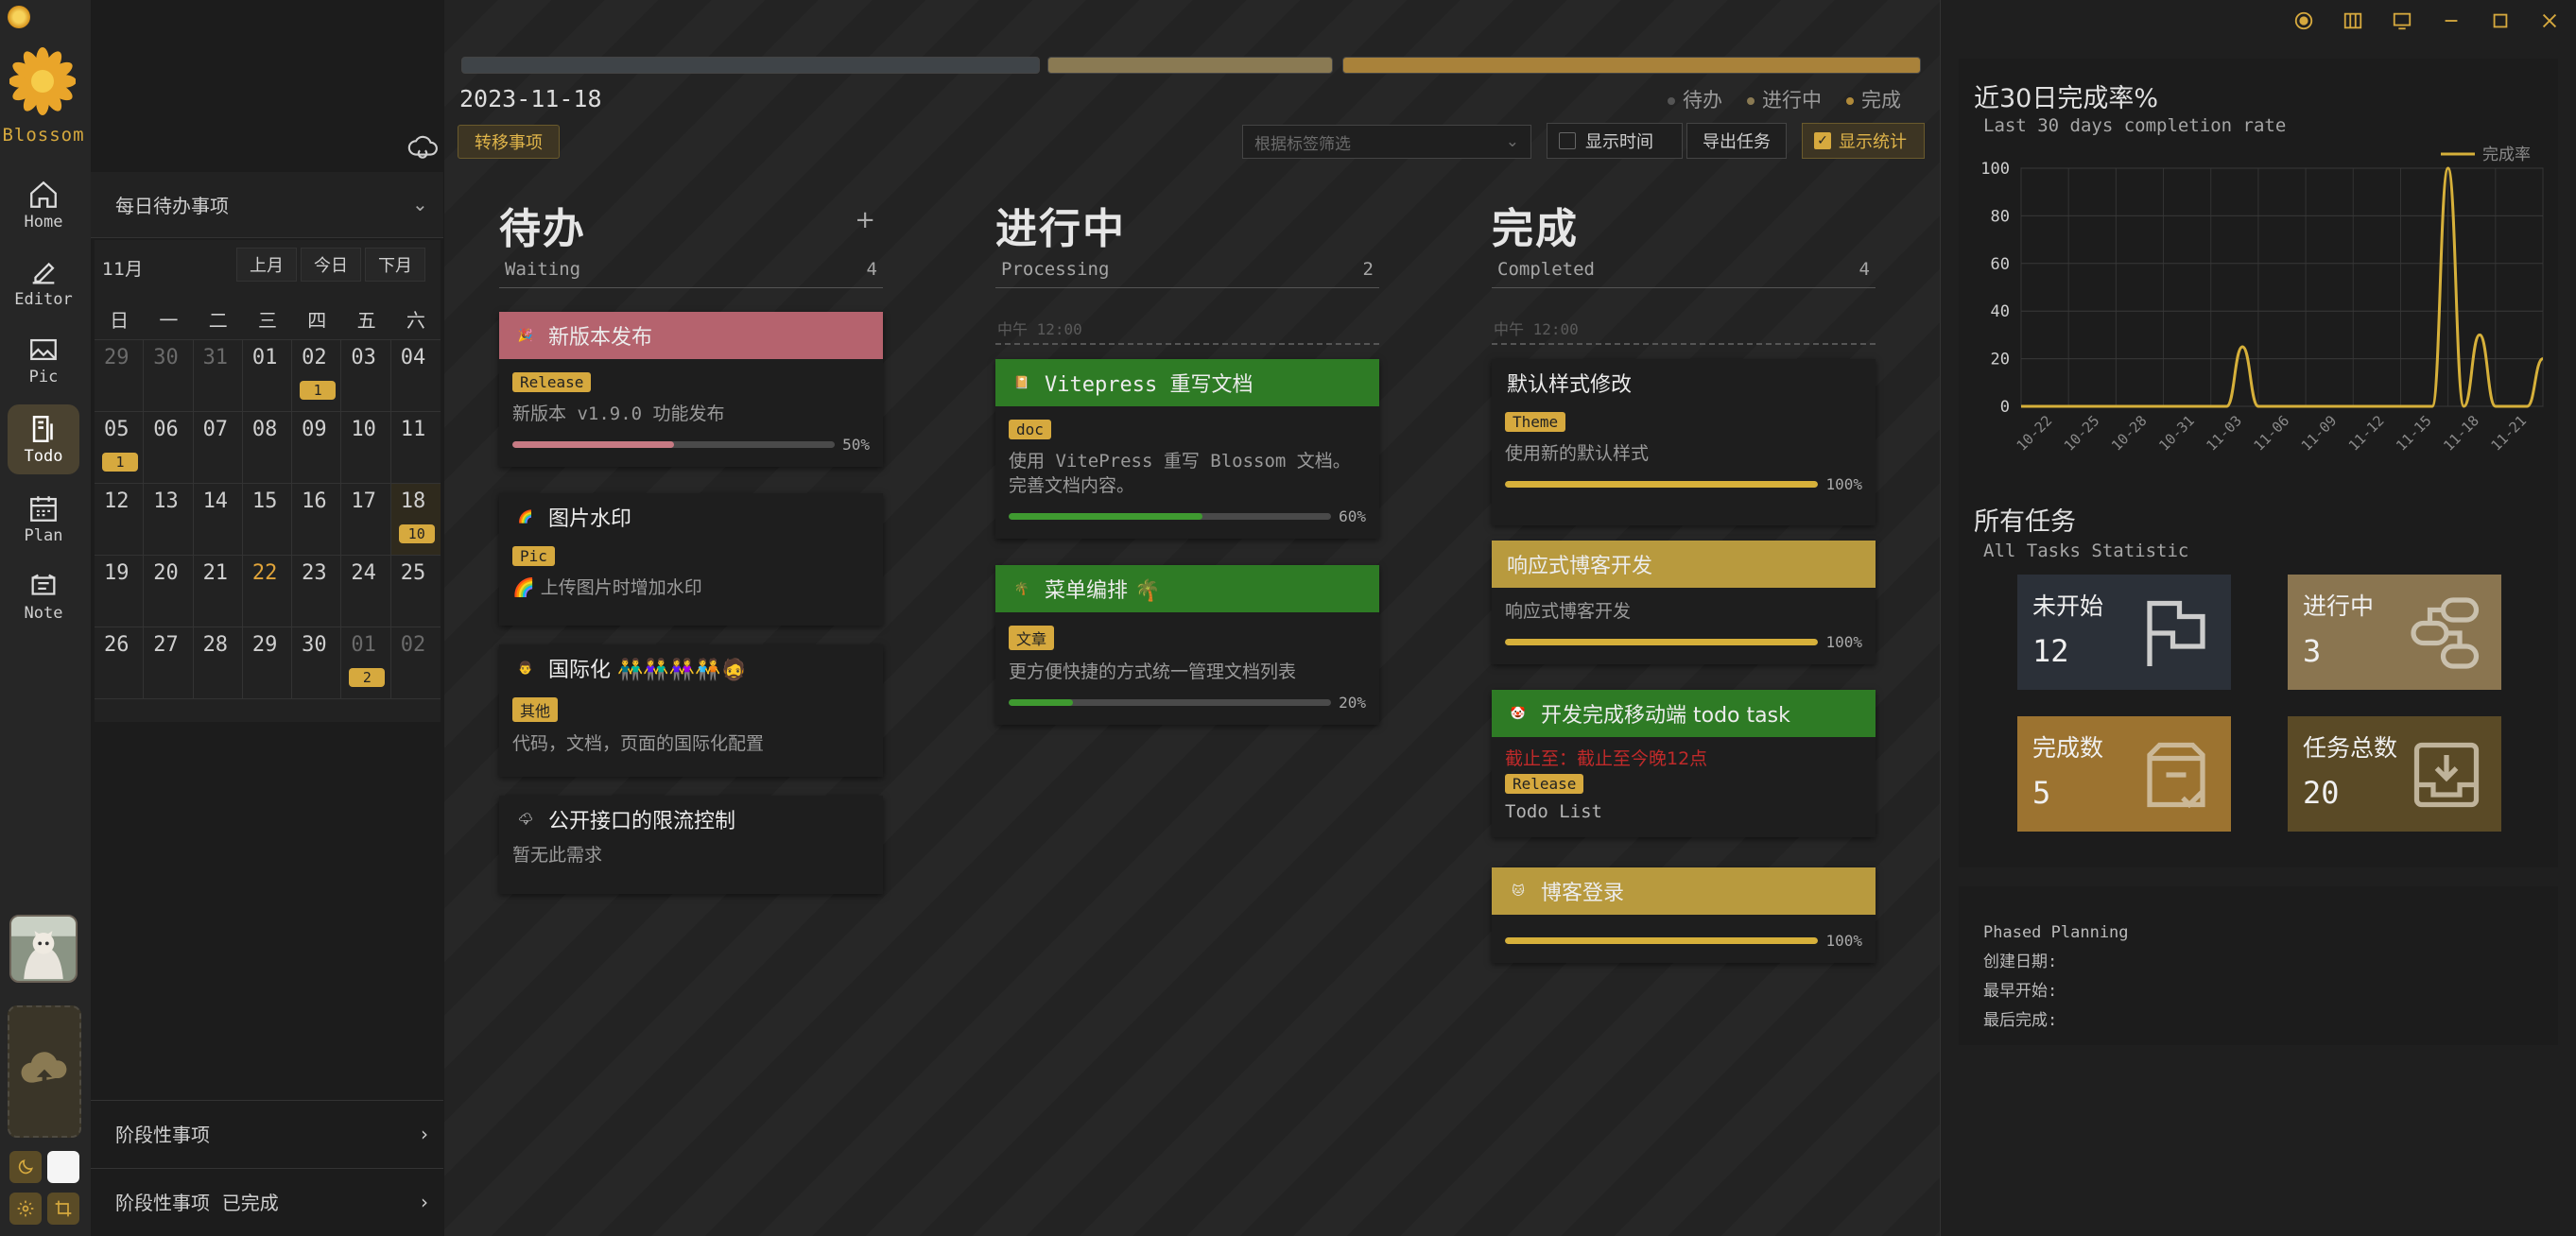  What do you see at coordinates (366, 519) in the screenshot?
I see `calendar-day: 17` at bounding box center [366, 519].